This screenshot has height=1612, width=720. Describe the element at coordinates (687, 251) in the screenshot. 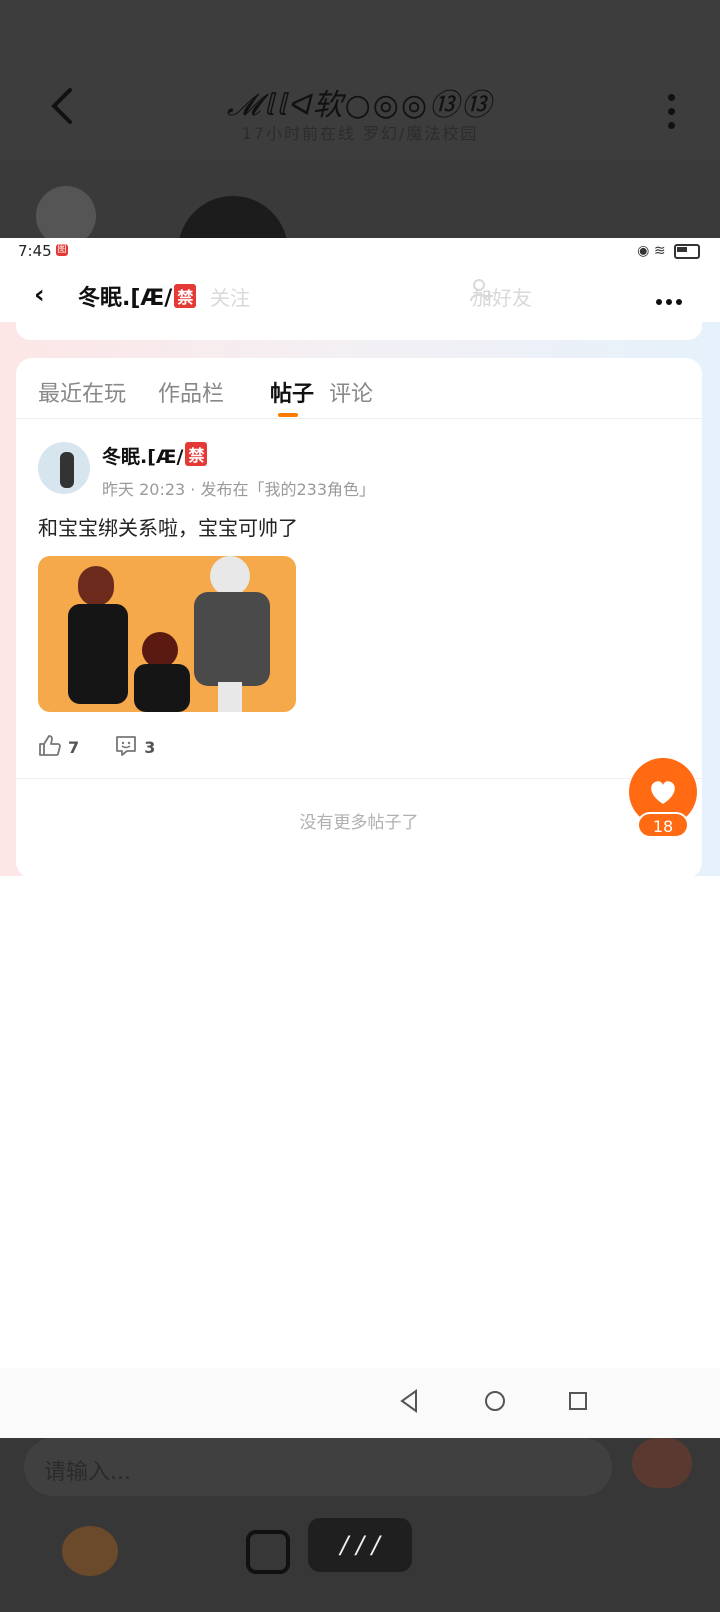

I see `battery-icon` at that location.